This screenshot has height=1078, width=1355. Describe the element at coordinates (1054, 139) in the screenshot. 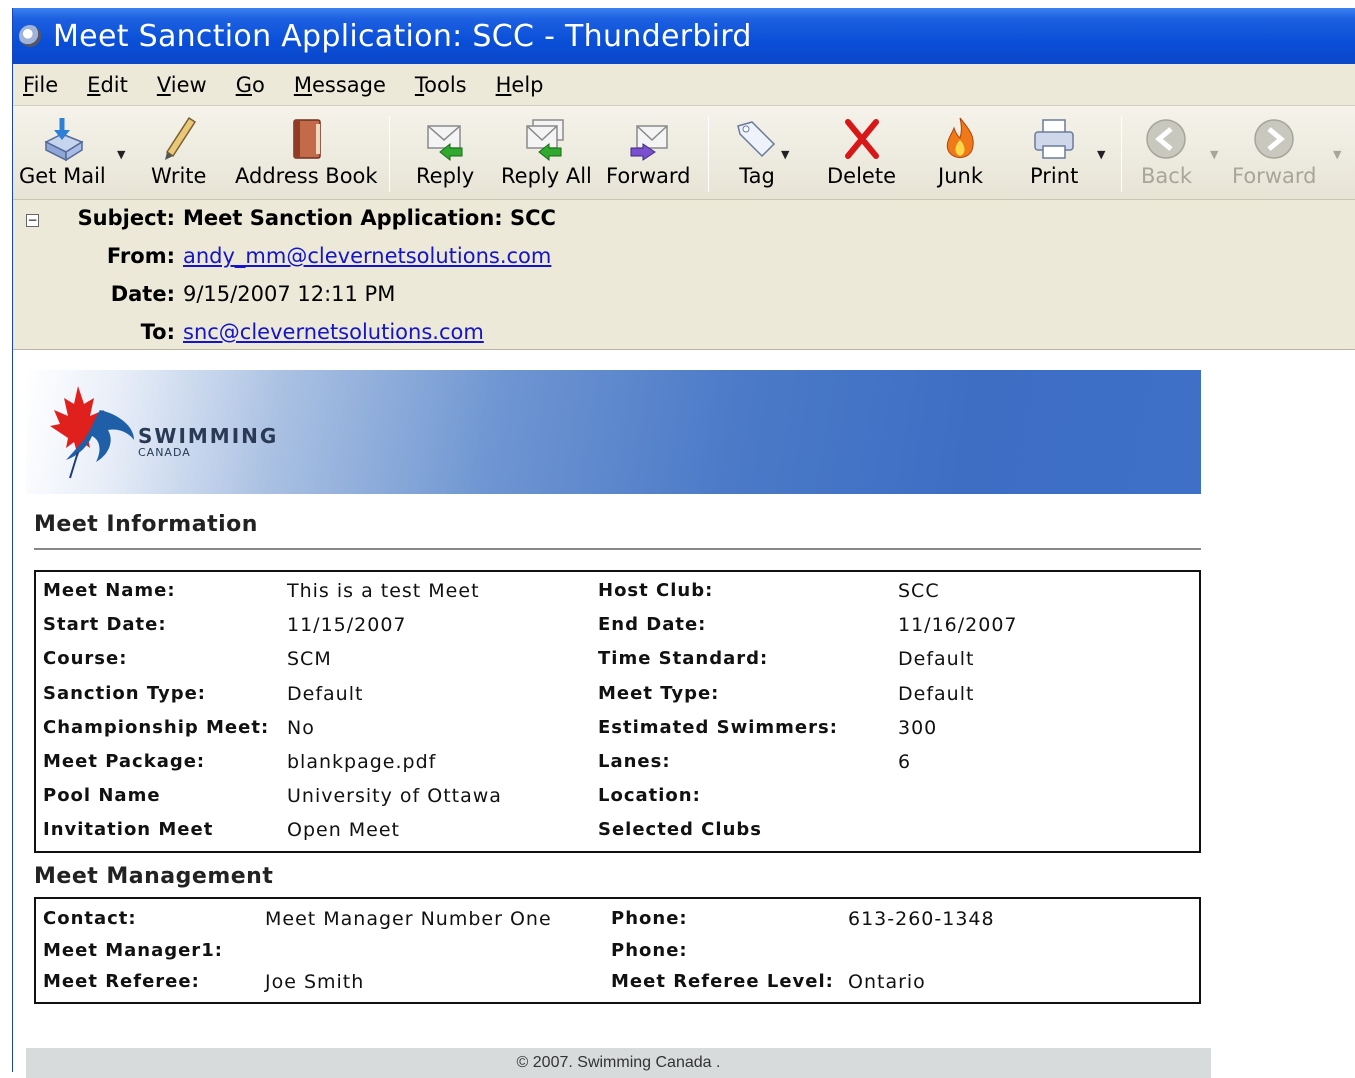

I see `printer-icon` at that location.